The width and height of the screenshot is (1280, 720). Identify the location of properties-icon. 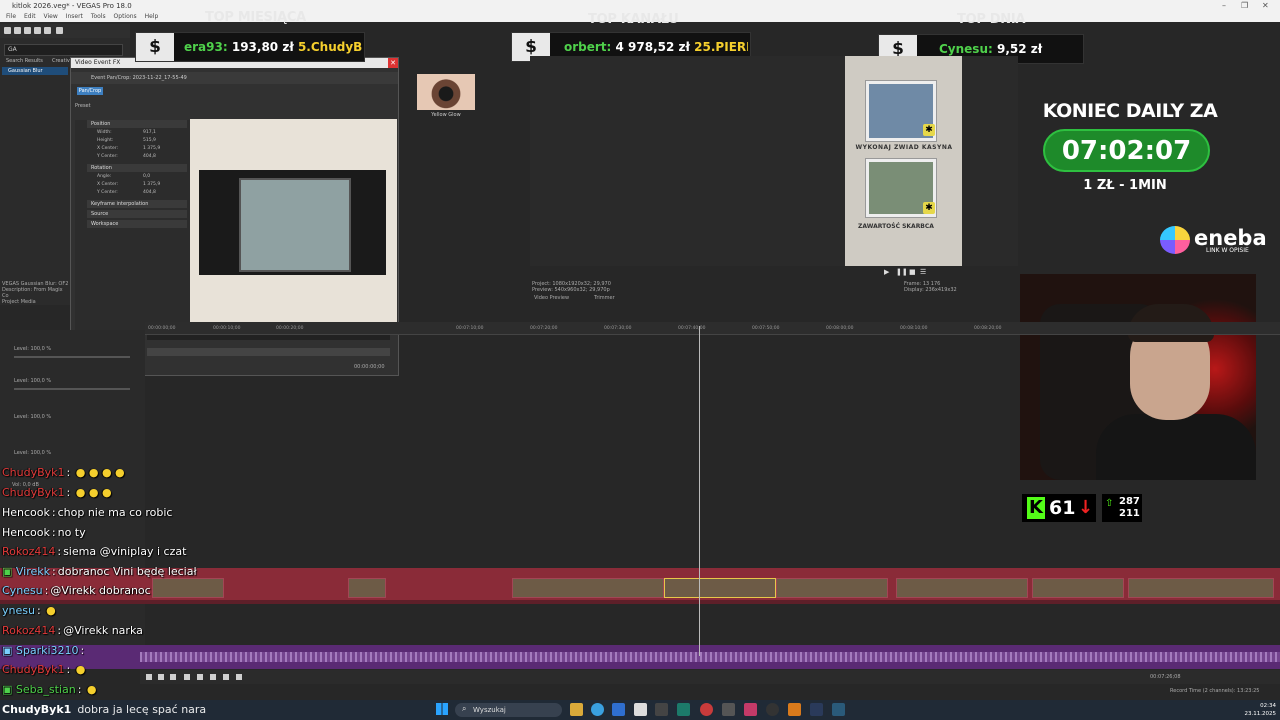
(37, 30).